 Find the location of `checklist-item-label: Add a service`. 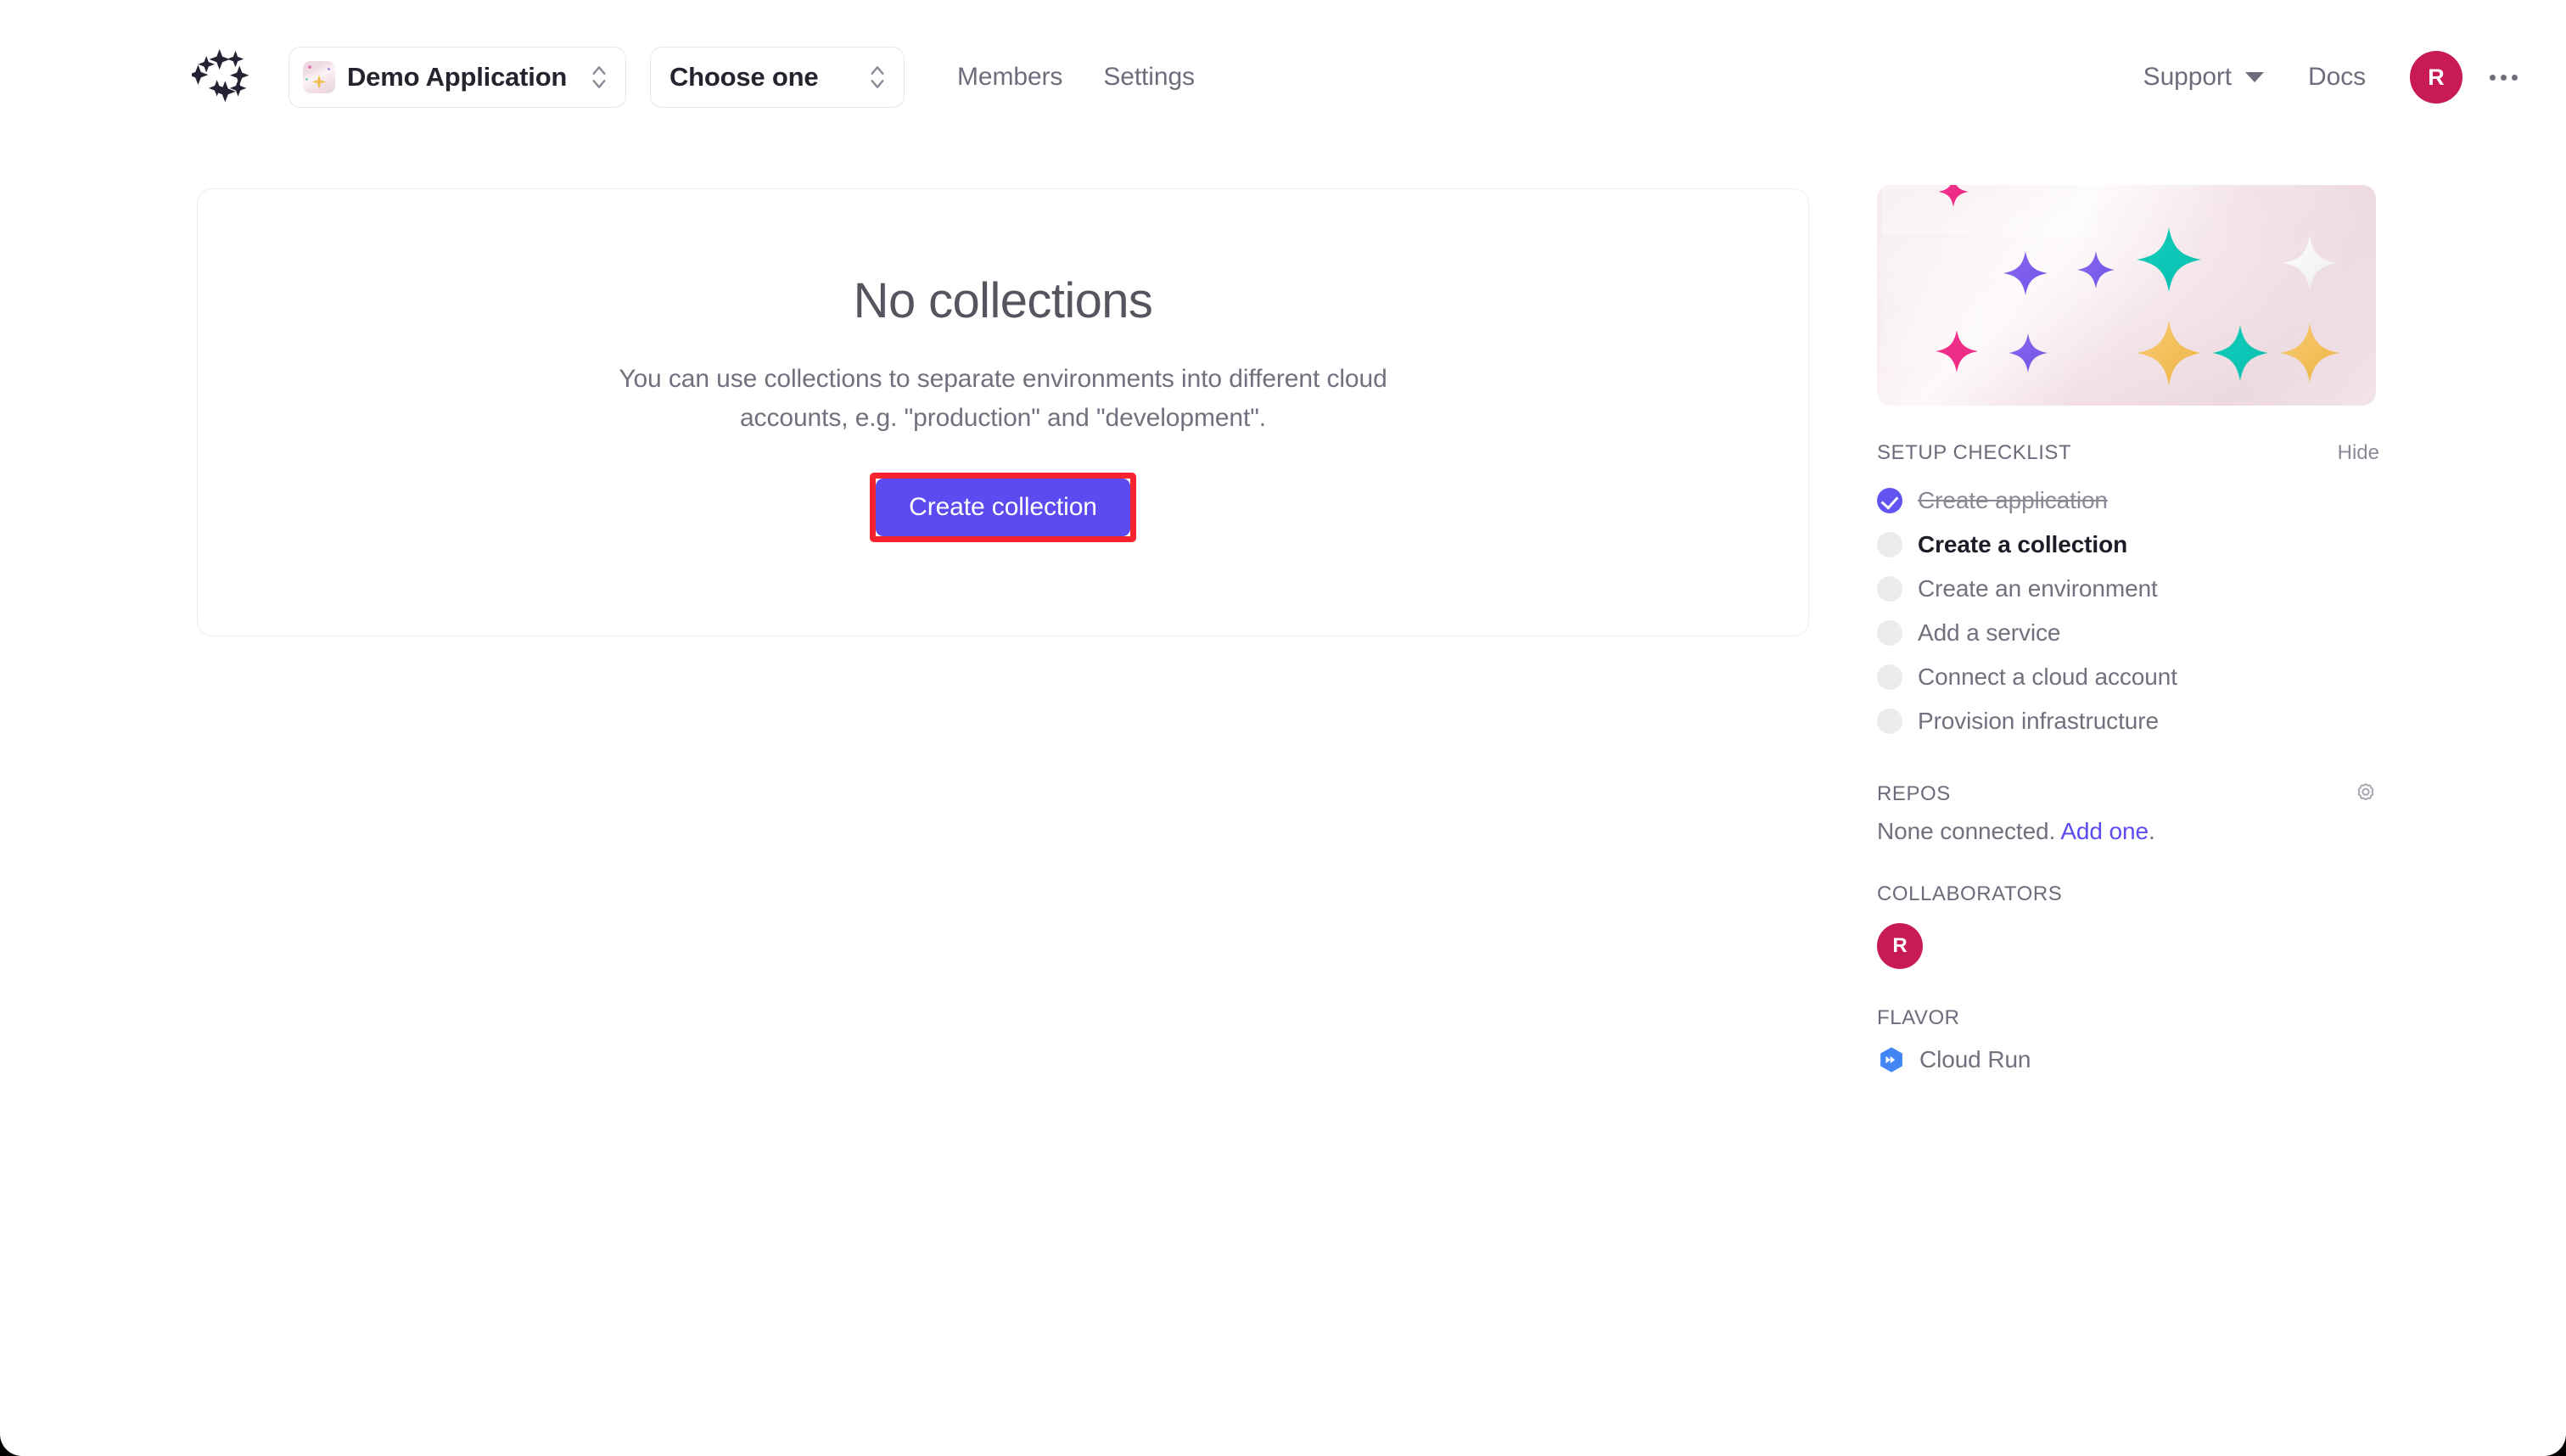

checklist-item-label: Add a service is located at coordinates (1989, 632).